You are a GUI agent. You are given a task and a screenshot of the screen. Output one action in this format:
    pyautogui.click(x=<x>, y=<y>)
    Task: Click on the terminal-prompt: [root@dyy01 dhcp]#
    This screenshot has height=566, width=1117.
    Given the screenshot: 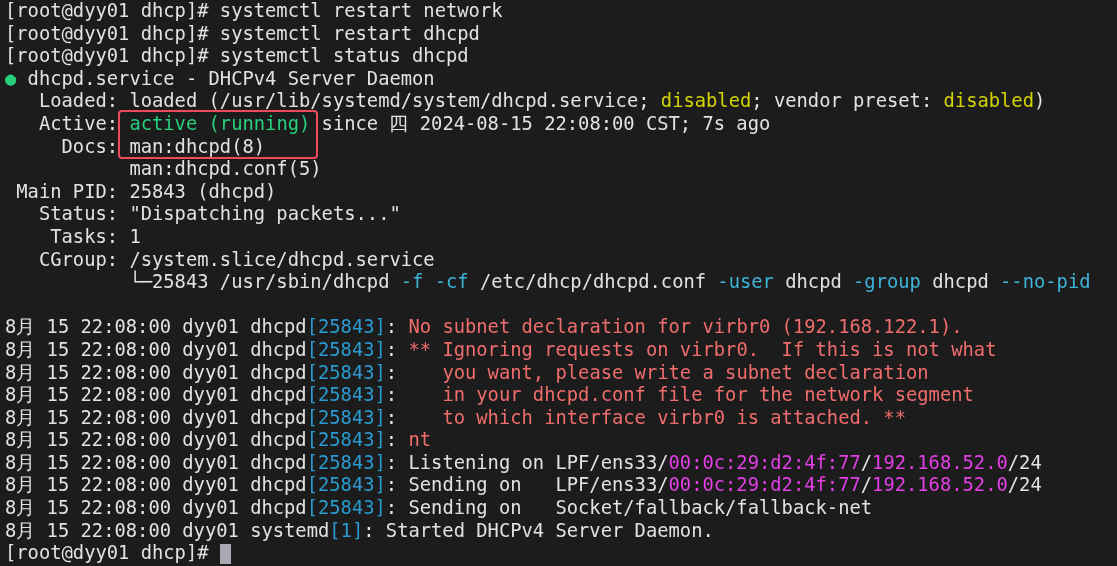 What is the action you would take?
    pyautogui.click(x=107, y=553)
    